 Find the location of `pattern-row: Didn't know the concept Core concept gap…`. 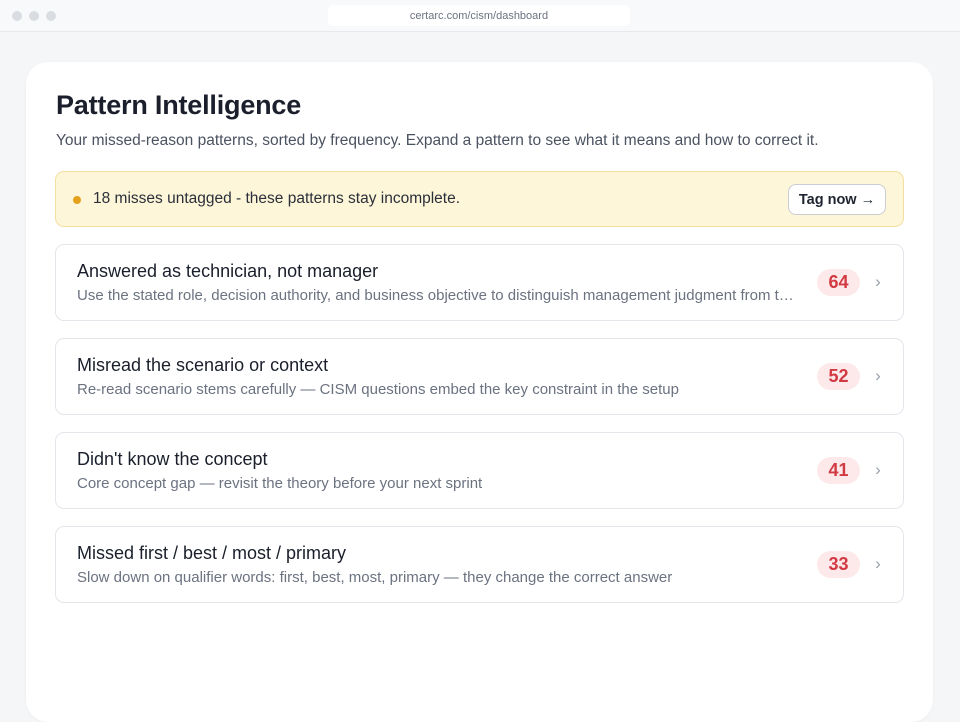

pattern-row: Didn't know the concept Core concept gap… is located at coordinates (479, 470).